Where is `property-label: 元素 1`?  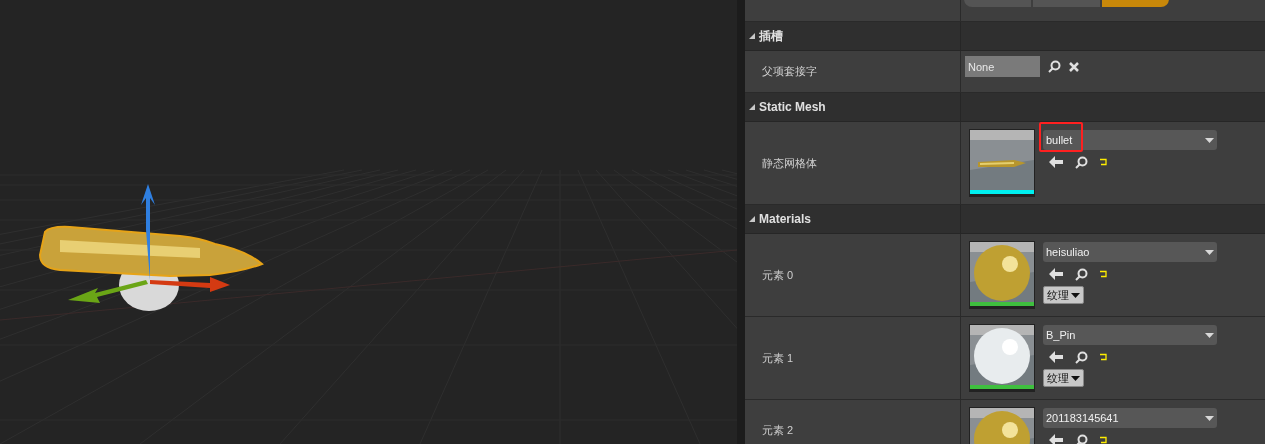 property-label: 元素 1 is located at coordinates (778, 358).